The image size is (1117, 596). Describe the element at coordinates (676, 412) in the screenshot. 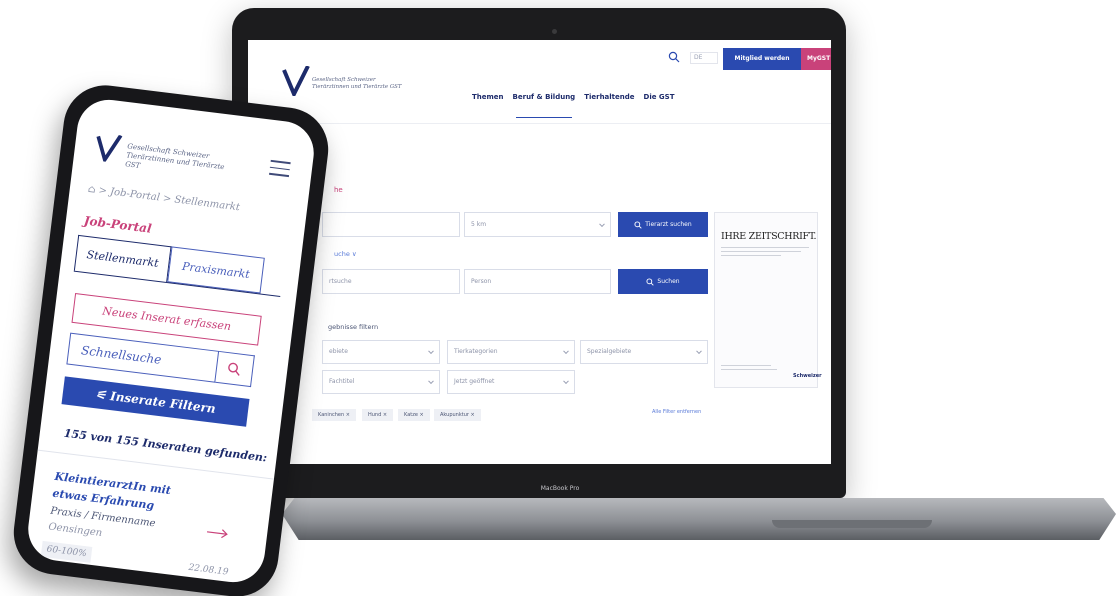

I see `clear-filters-link: Alle Filter entfernen` at that location.